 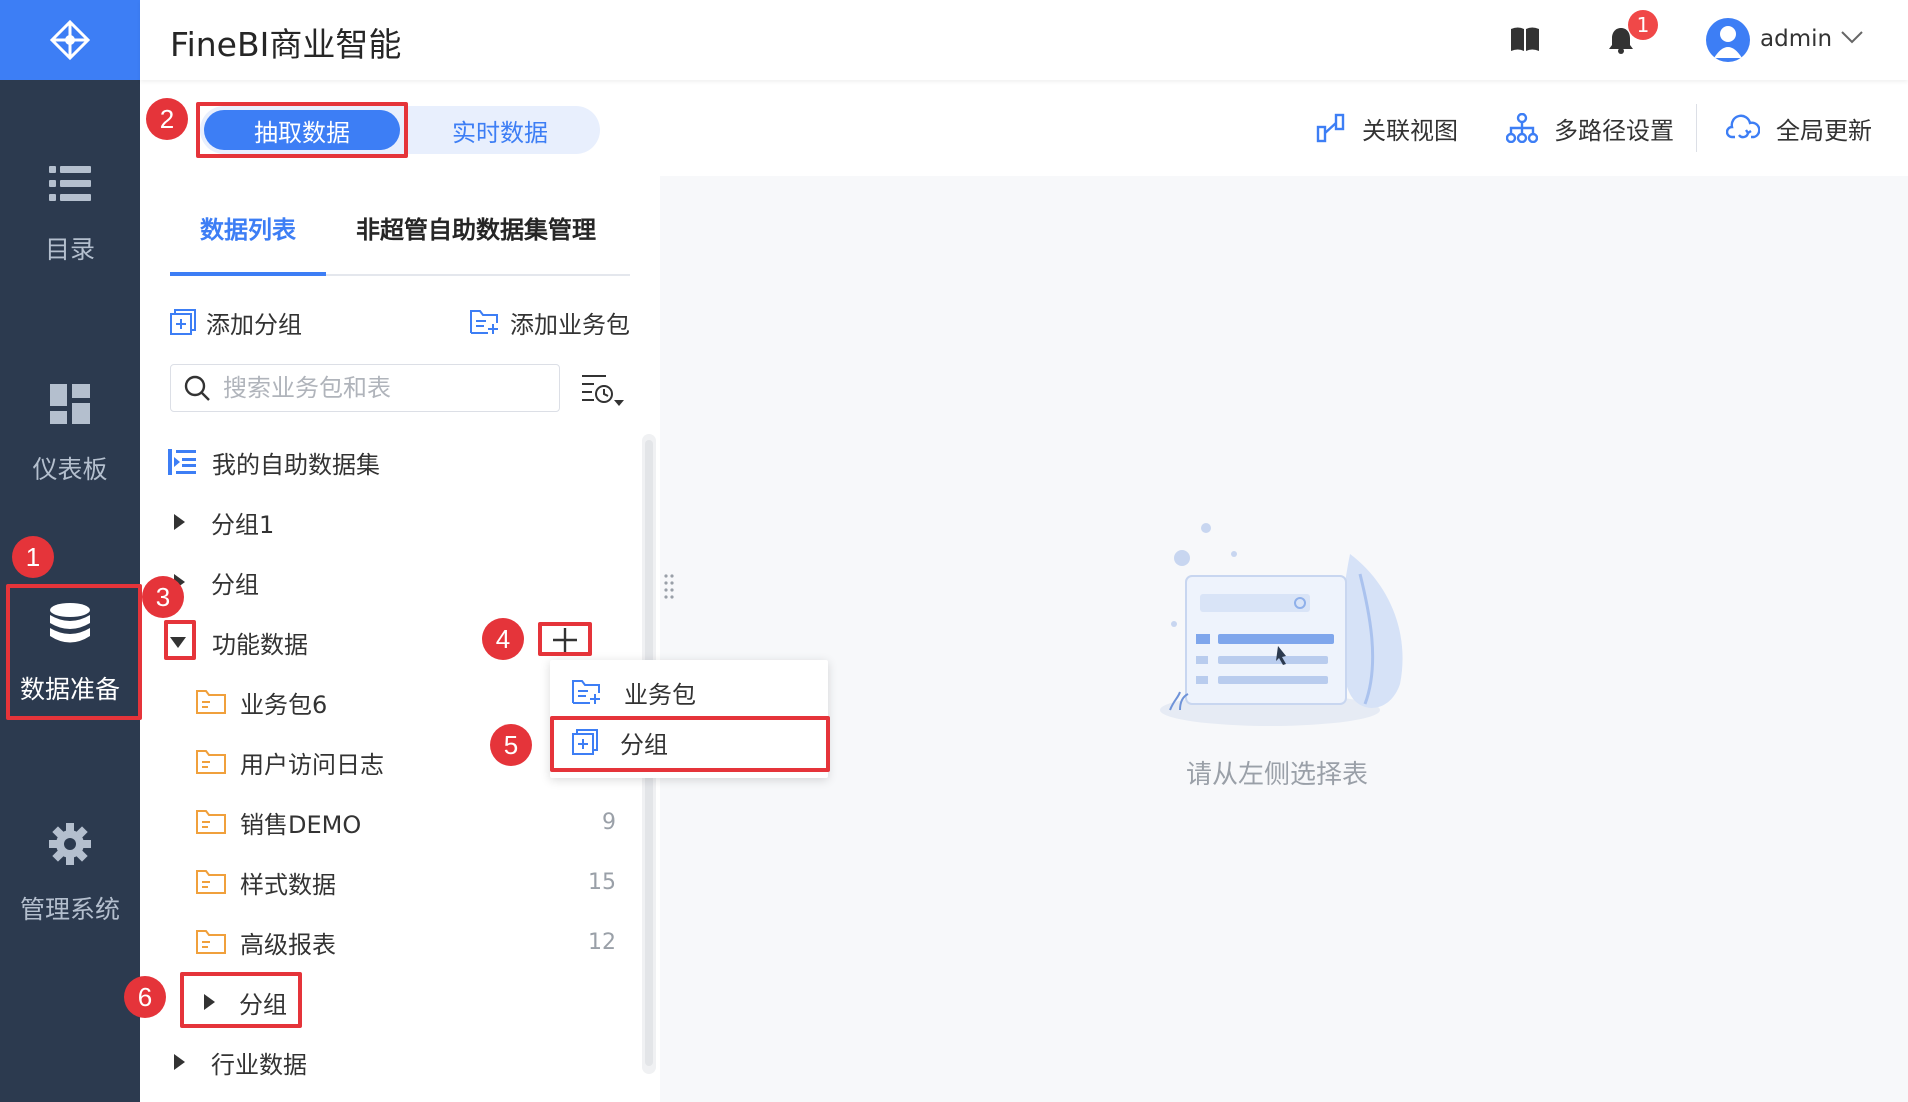 I want to click on tree-label: 用户访问日志, so click(x=312, y=764).